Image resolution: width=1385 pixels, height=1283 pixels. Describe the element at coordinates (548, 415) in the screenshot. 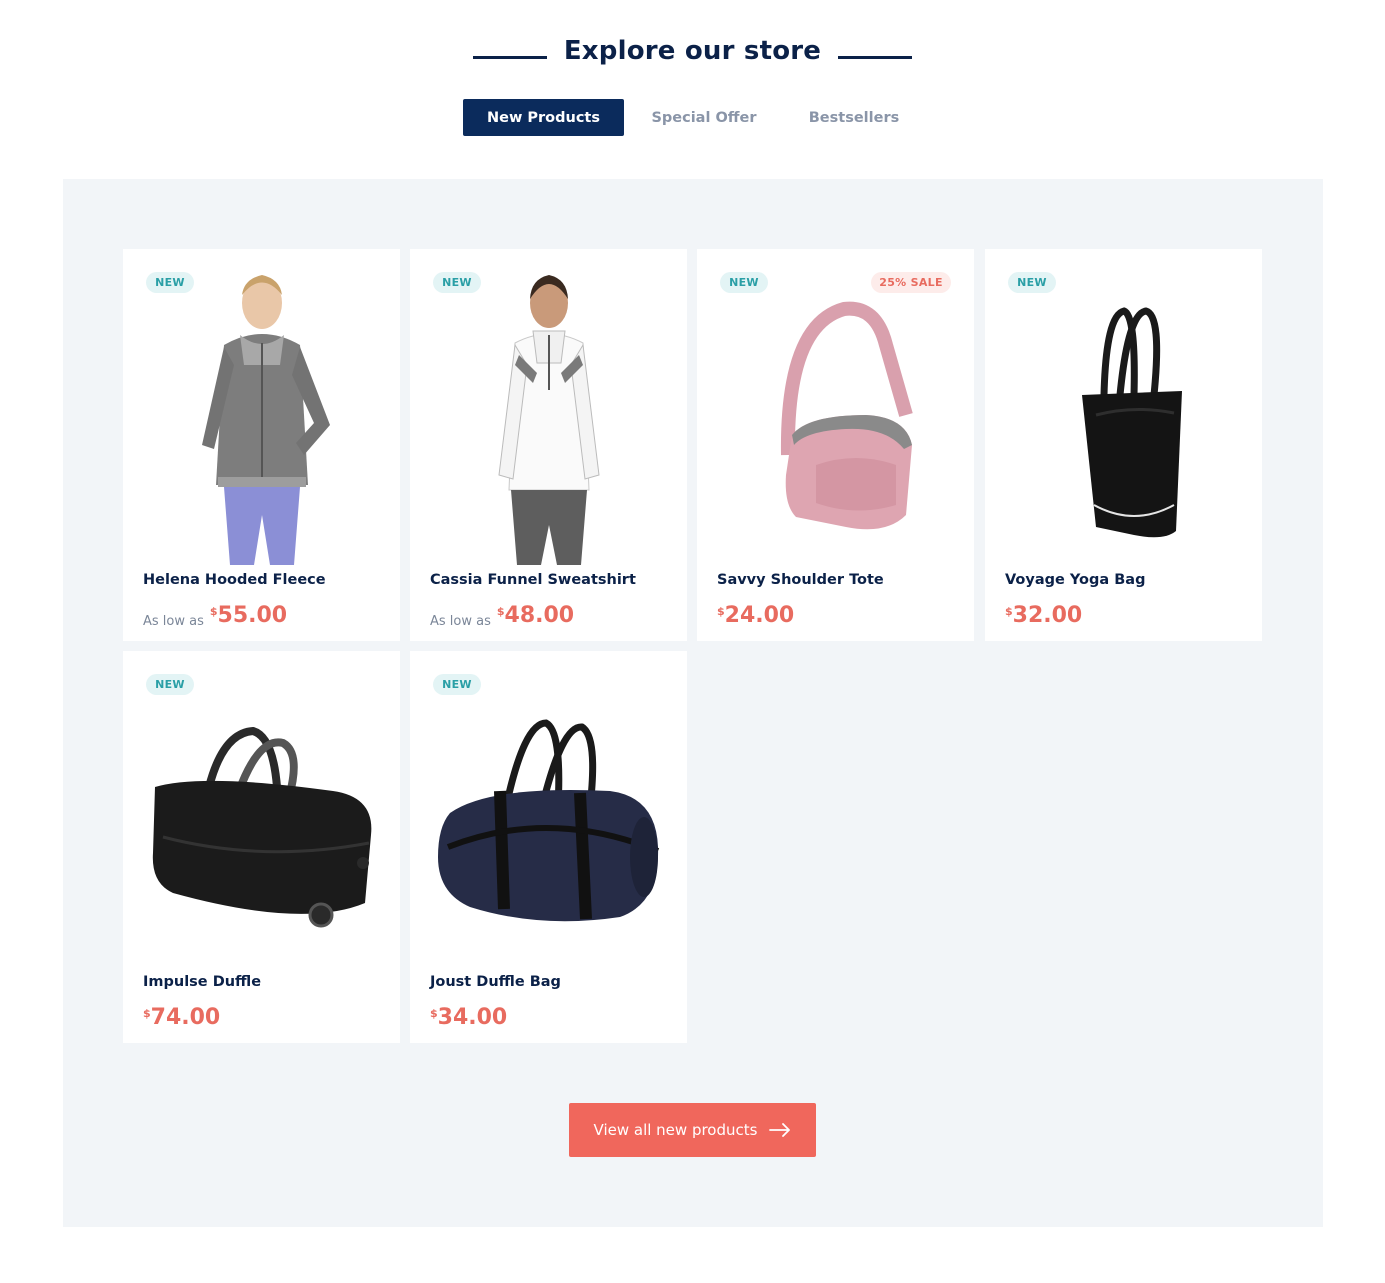

I see `woman-sweatshirt-image` at that location.